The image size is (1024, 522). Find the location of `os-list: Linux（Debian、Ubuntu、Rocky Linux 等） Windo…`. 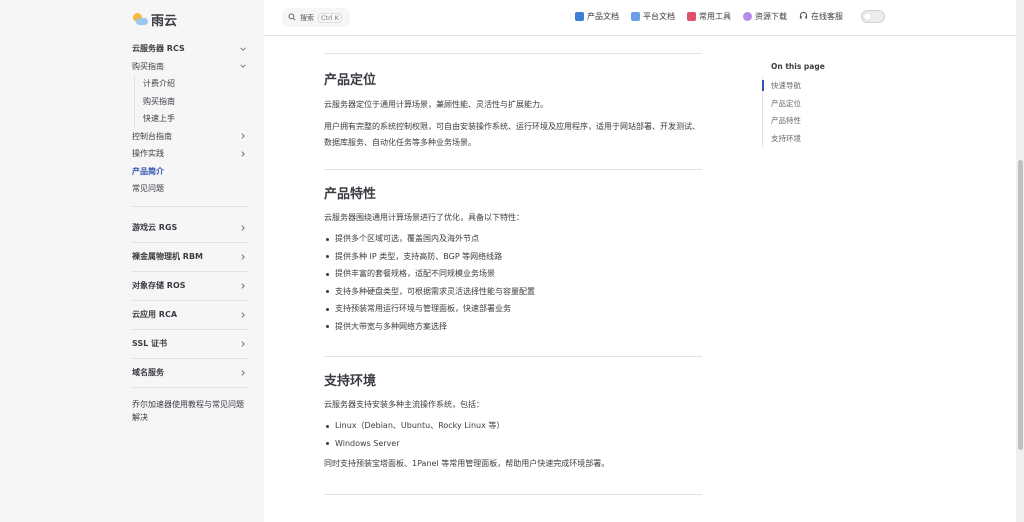

os-list: Linux（Debian、Ubuntu、Rocky Linux 等） Windo… is located at coordinates (513, 434).